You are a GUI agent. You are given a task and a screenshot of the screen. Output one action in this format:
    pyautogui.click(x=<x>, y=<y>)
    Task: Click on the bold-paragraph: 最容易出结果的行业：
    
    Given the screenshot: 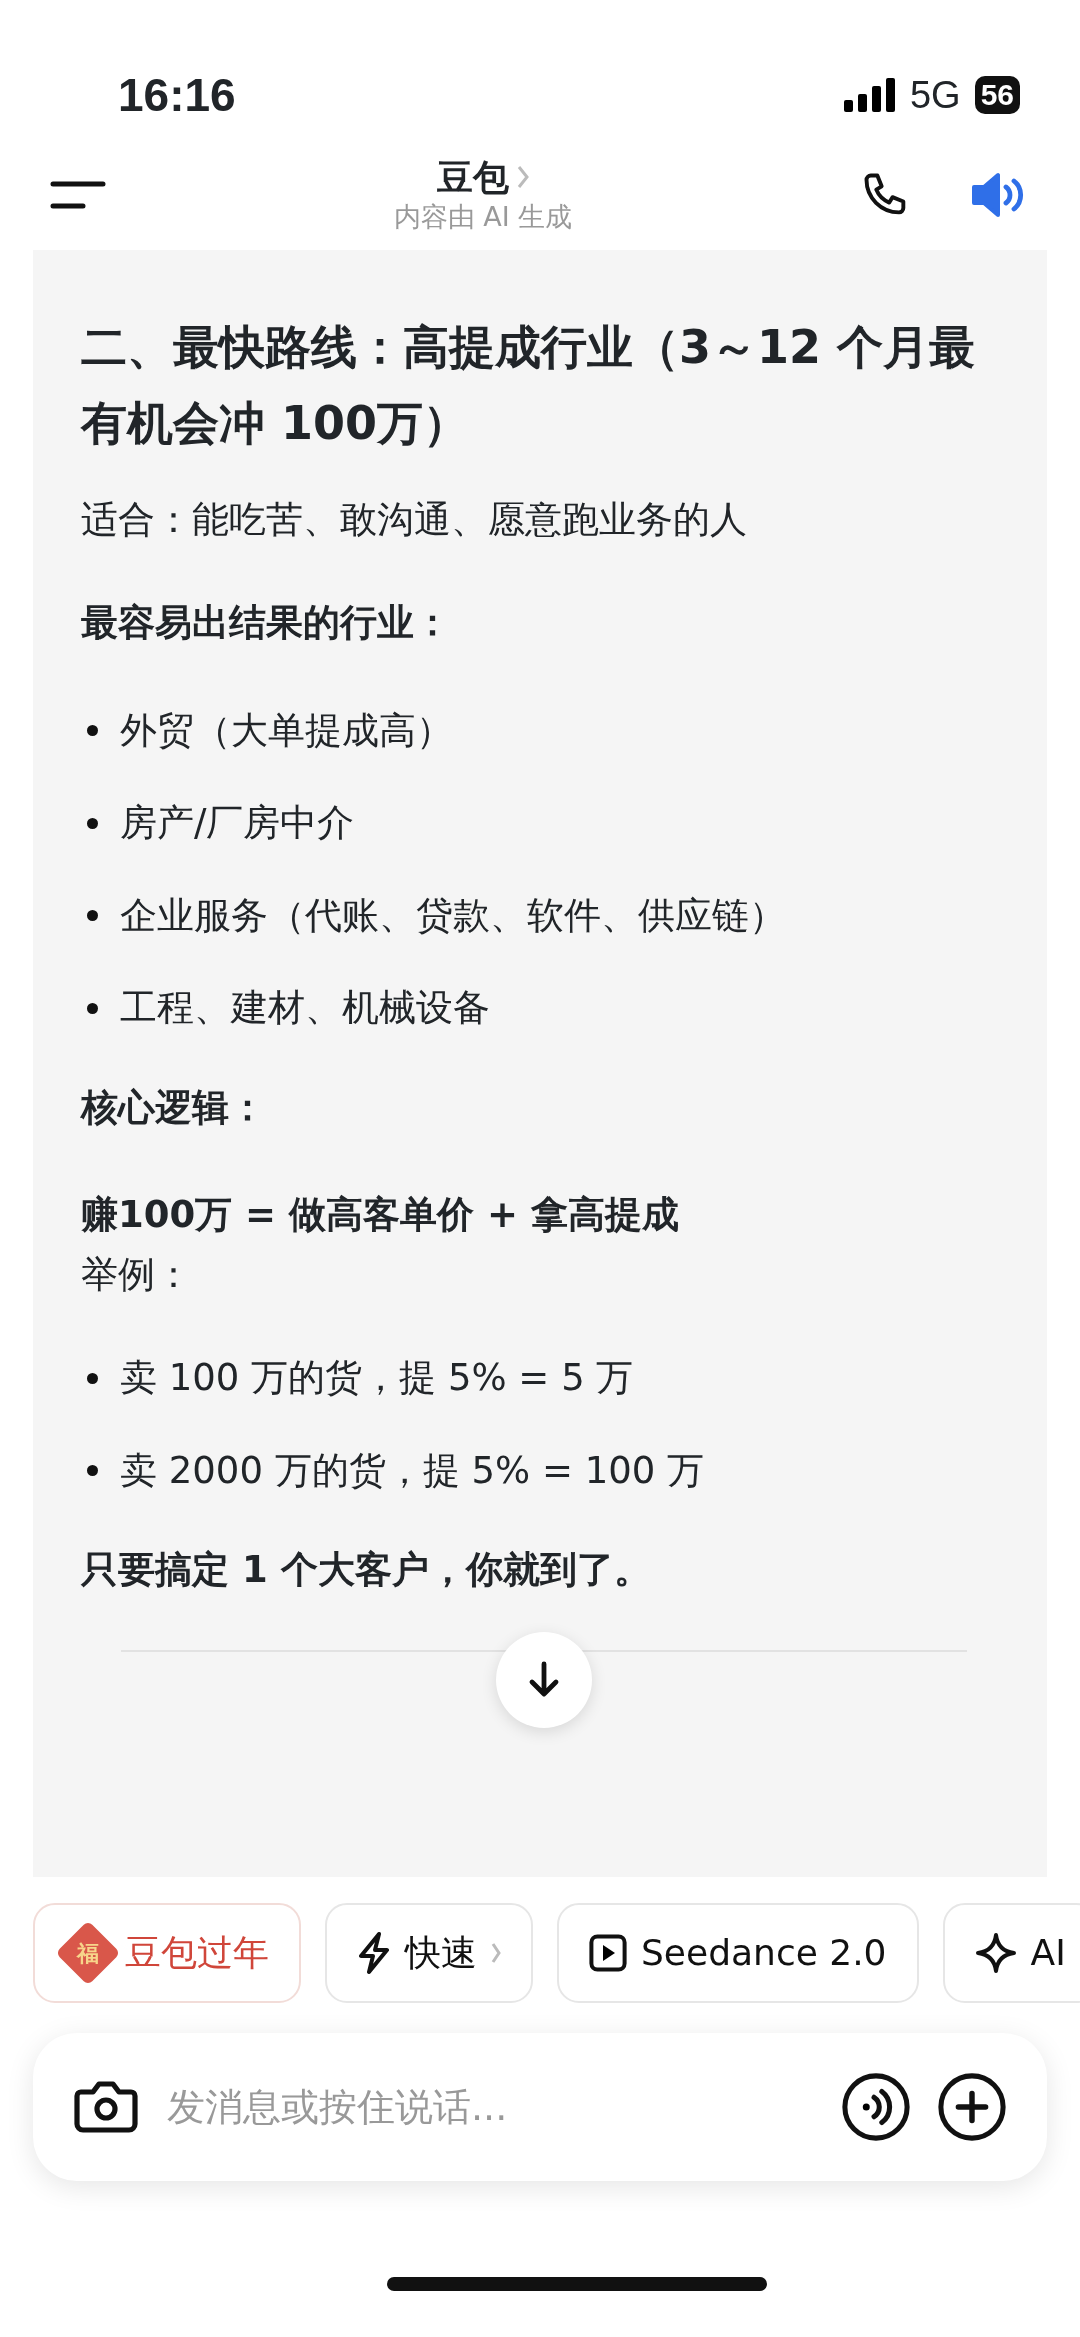 What is the action you would take?
    pyautogui.click(x=266, y=623)
    